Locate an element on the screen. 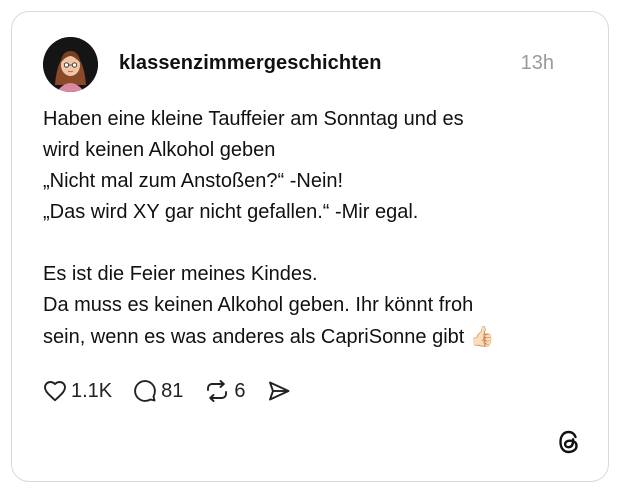  like-button: 1.1K is located at coordinates (77, 391).